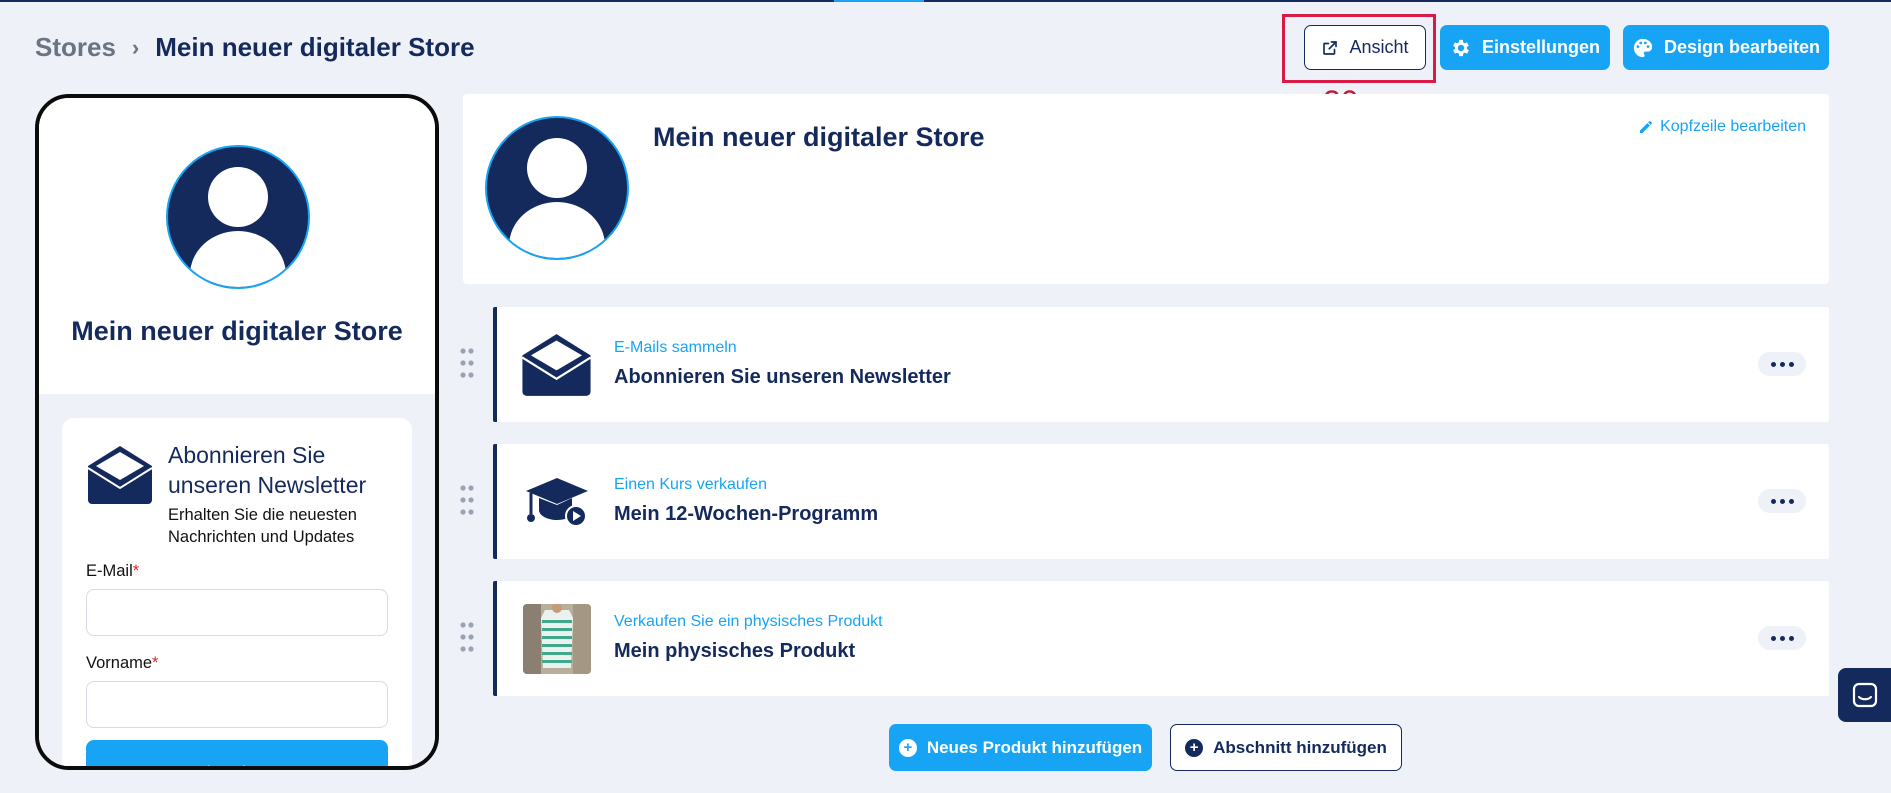 This screenshot has height=793, width=1891. I want to click on email-field, so click(237, 612).